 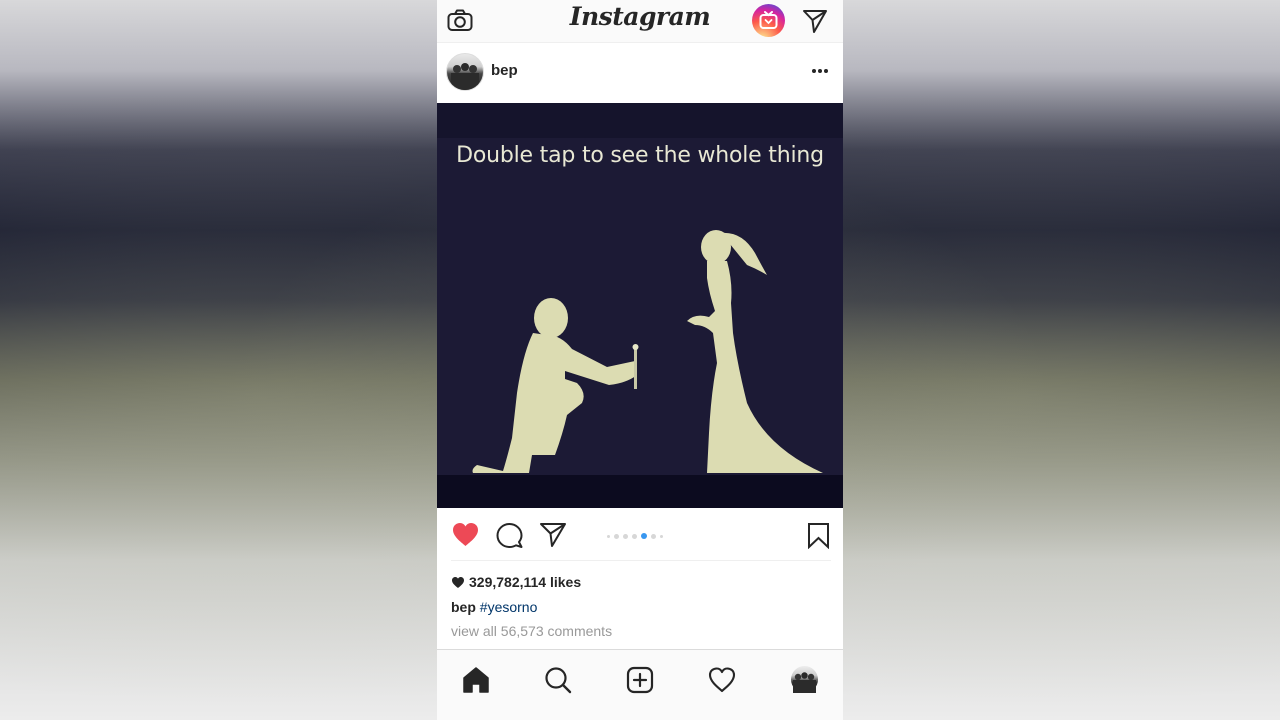 I want to click on post-action-bar, so click(x=640, y=534).